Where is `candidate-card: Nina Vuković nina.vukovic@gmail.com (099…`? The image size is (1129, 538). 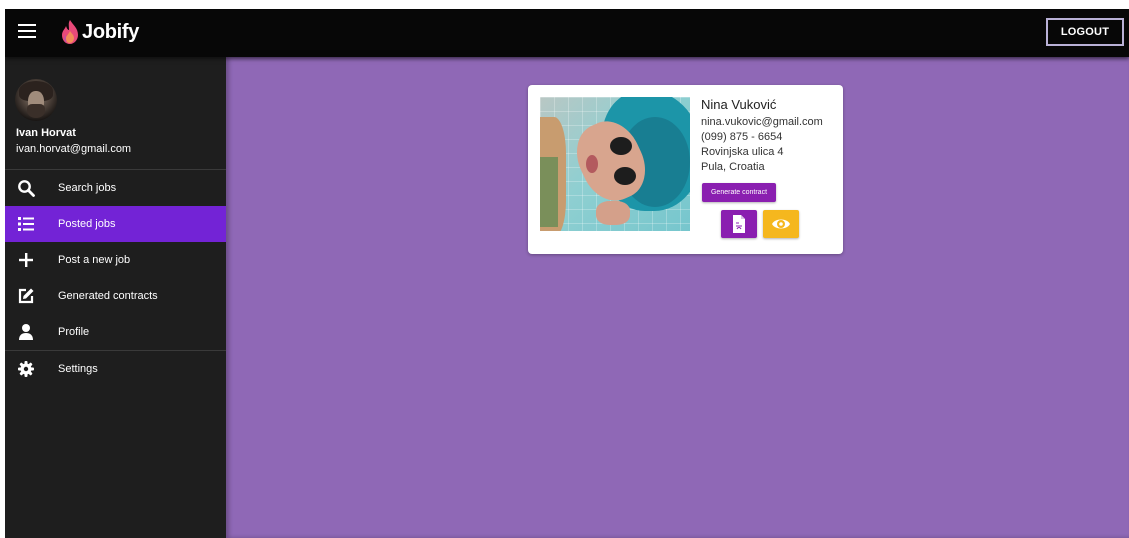
candidate-card: Nina Vuković nina.vukovic@gmail.com (099… is located at coordinates (685, 169).